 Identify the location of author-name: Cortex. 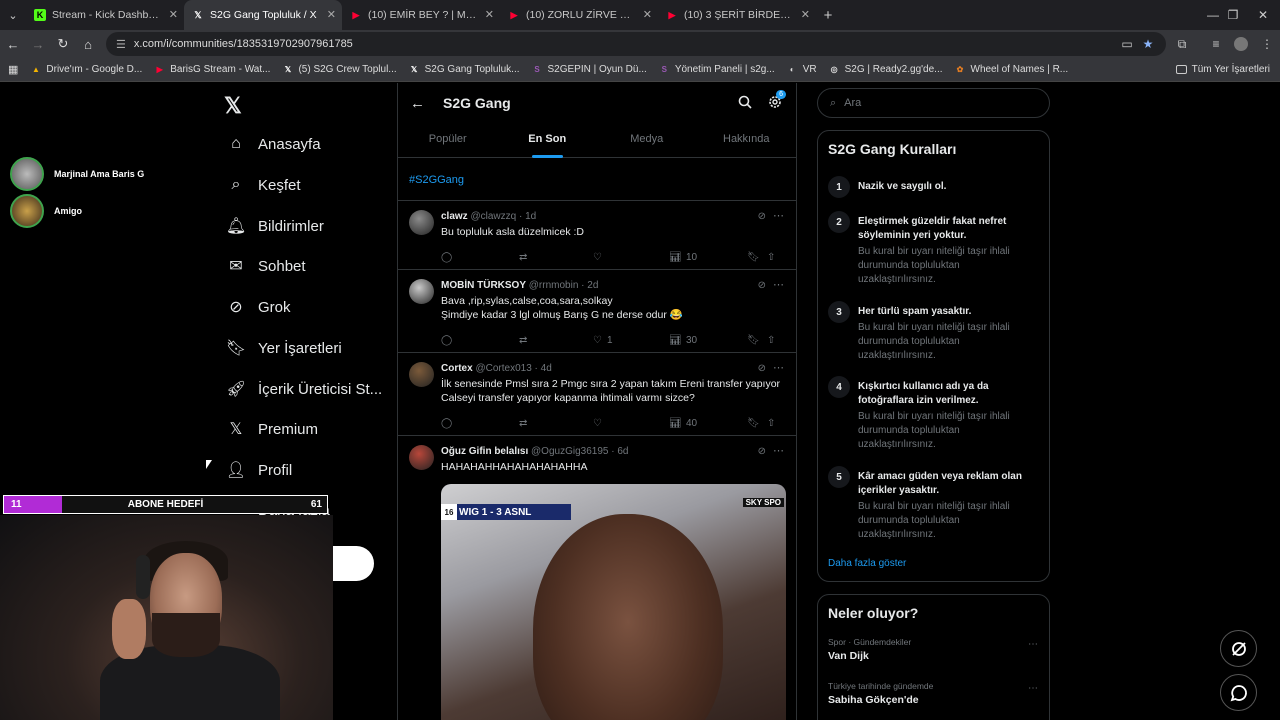
(457, 368).